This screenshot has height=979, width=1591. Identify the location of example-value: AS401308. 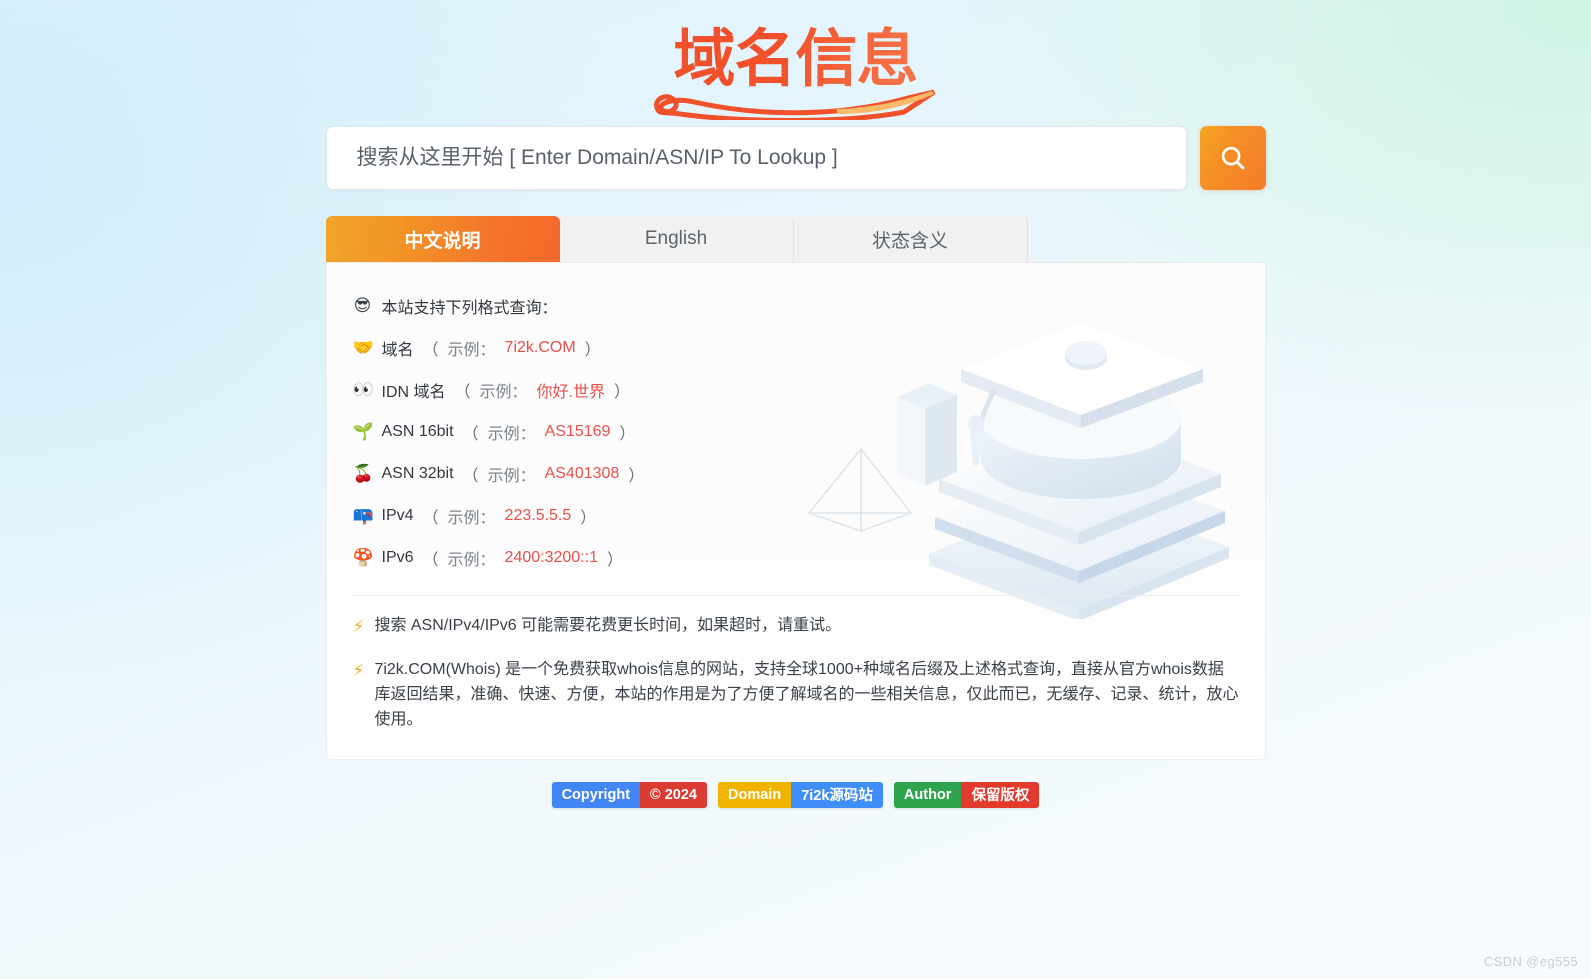
(582, 473).